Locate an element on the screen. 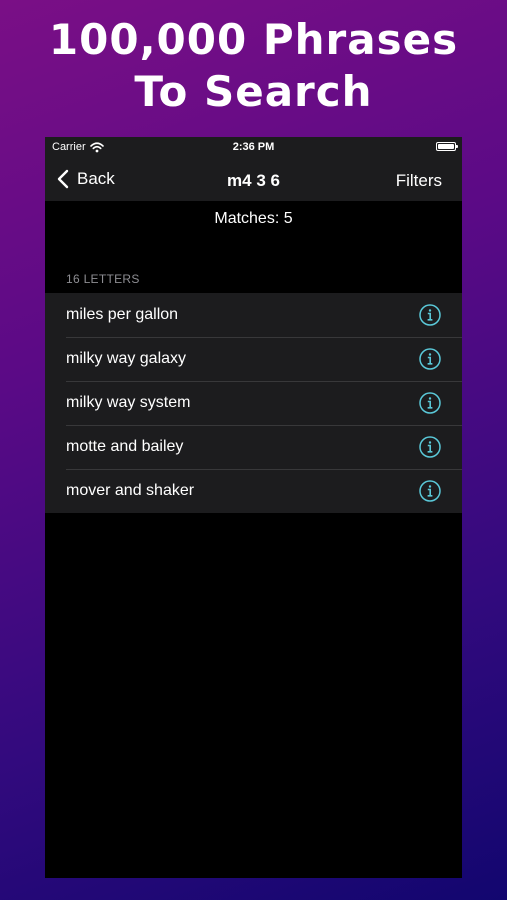 The image size is (507, 900). filters-button: Filters is located at coordinates (419, 181).